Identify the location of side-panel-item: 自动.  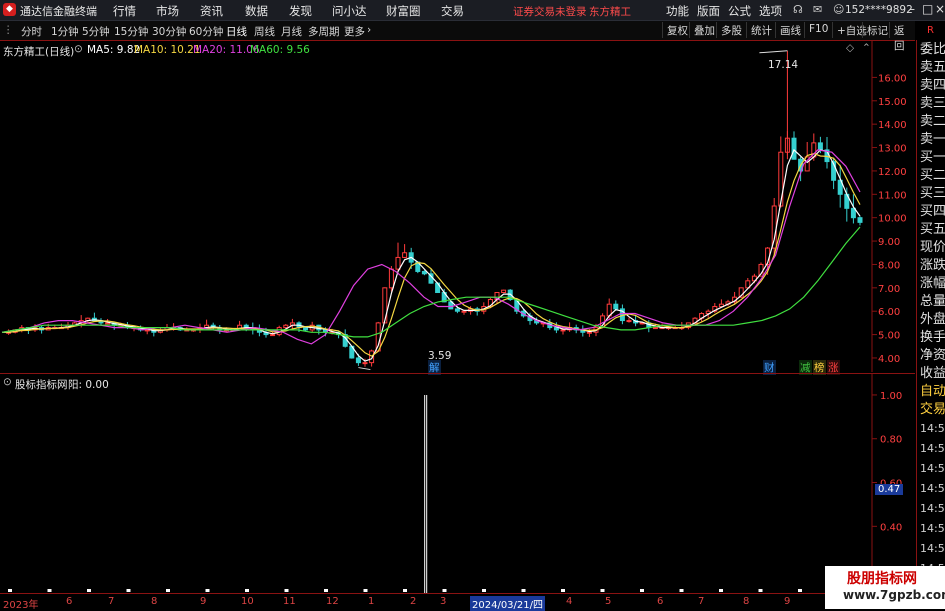
(932, 392).